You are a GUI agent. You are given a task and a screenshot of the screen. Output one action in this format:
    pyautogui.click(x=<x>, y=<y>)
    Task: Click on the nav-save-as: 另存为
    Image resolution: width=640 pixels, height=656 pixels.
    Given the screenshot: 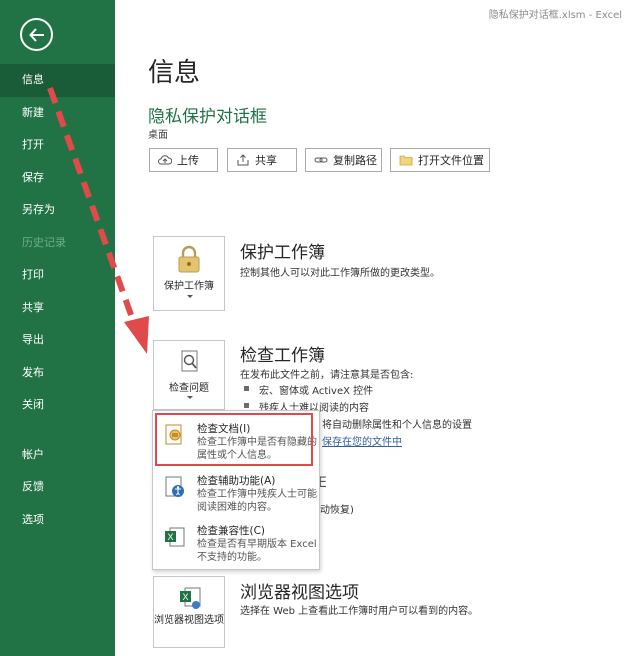 What is the action you would take?
    pyautogui.click(x=57, y=210)
    